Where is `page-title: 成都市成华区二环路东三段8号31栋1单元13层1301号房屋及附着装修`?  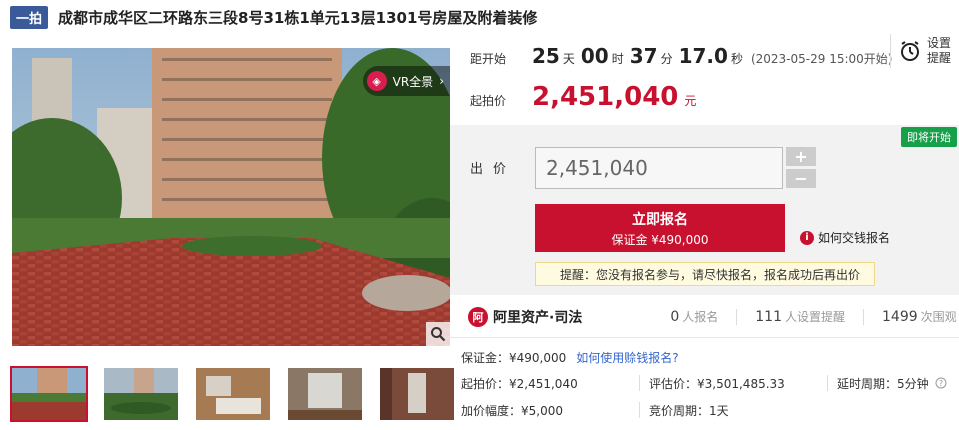
page-title: 成都市成华区二环路东三段8号31栋1单元13层1301号房屋及附着装修 is located at coordinates (298, 17).